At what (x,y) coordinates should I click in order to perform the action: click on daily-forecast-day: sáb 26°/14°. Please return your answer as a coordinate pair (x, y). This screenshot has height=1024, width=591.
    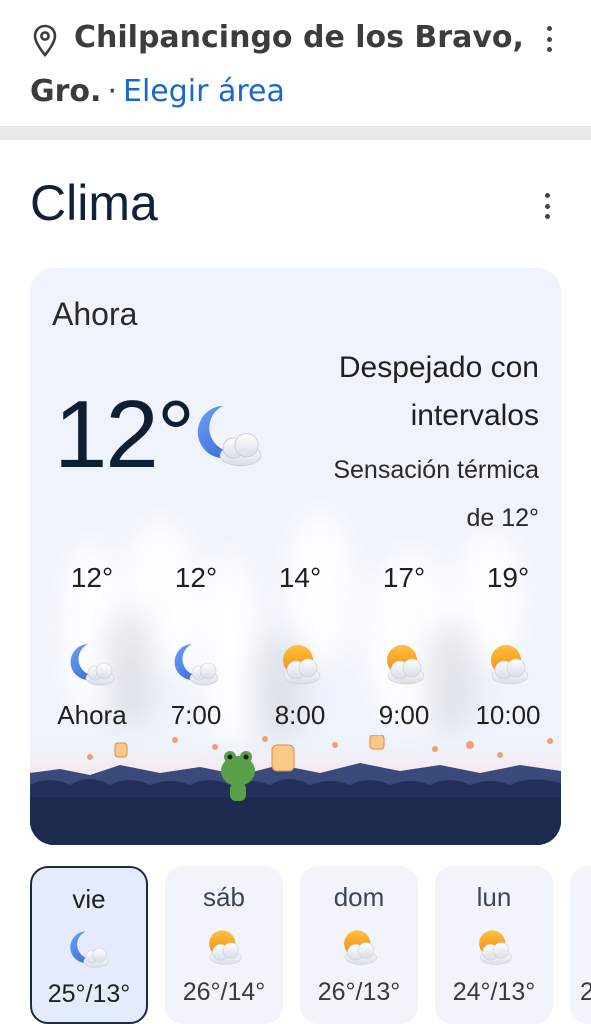
    Looking at the image, I should click on (224, 945).